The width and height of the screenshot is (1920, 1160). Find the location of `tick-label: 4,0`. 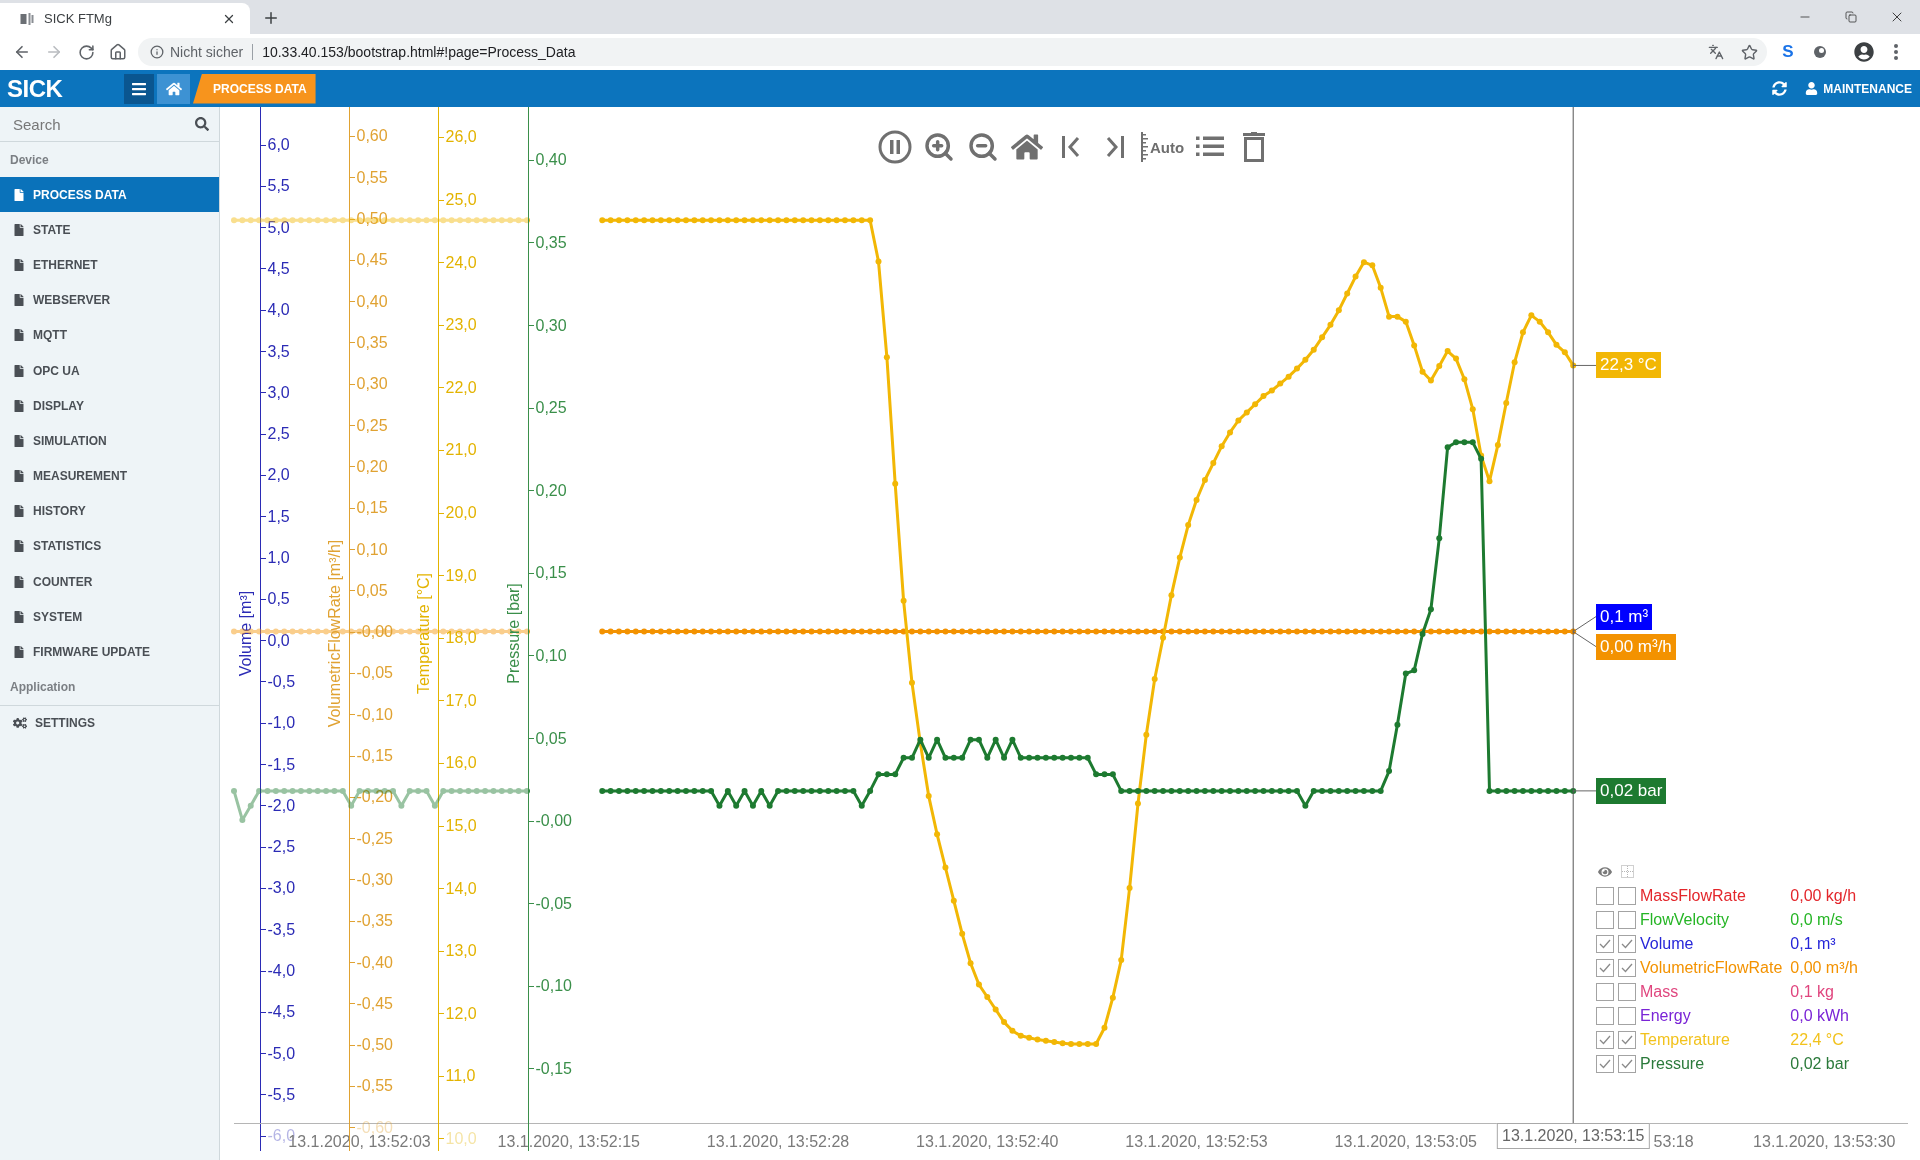

tick-label: 4,0 is located at coordinates (278, 310).